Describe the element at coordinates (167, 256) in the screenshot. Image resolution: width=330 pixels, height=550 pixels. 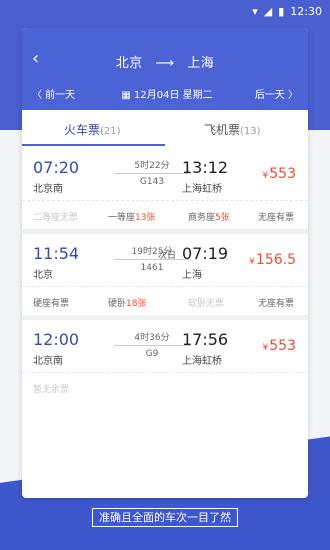
I see `next-day-label: 次日` at that location.